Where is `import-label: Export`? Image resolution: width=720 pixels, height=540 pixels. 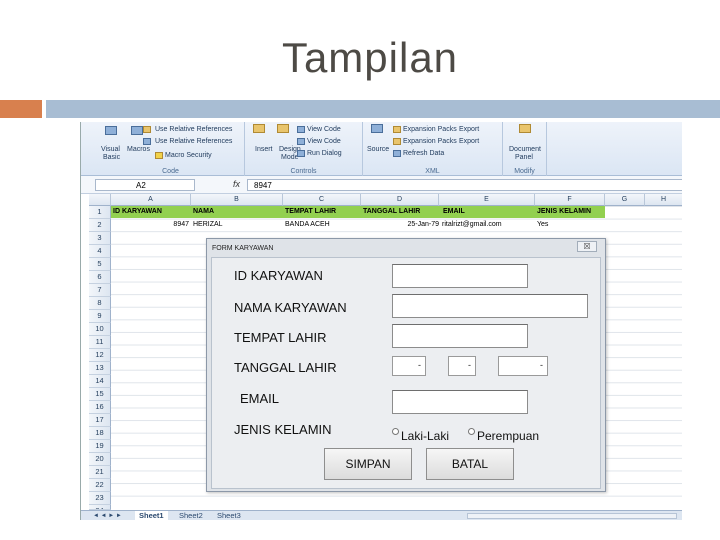
import-label: Export is located at coordinates (469, 129).